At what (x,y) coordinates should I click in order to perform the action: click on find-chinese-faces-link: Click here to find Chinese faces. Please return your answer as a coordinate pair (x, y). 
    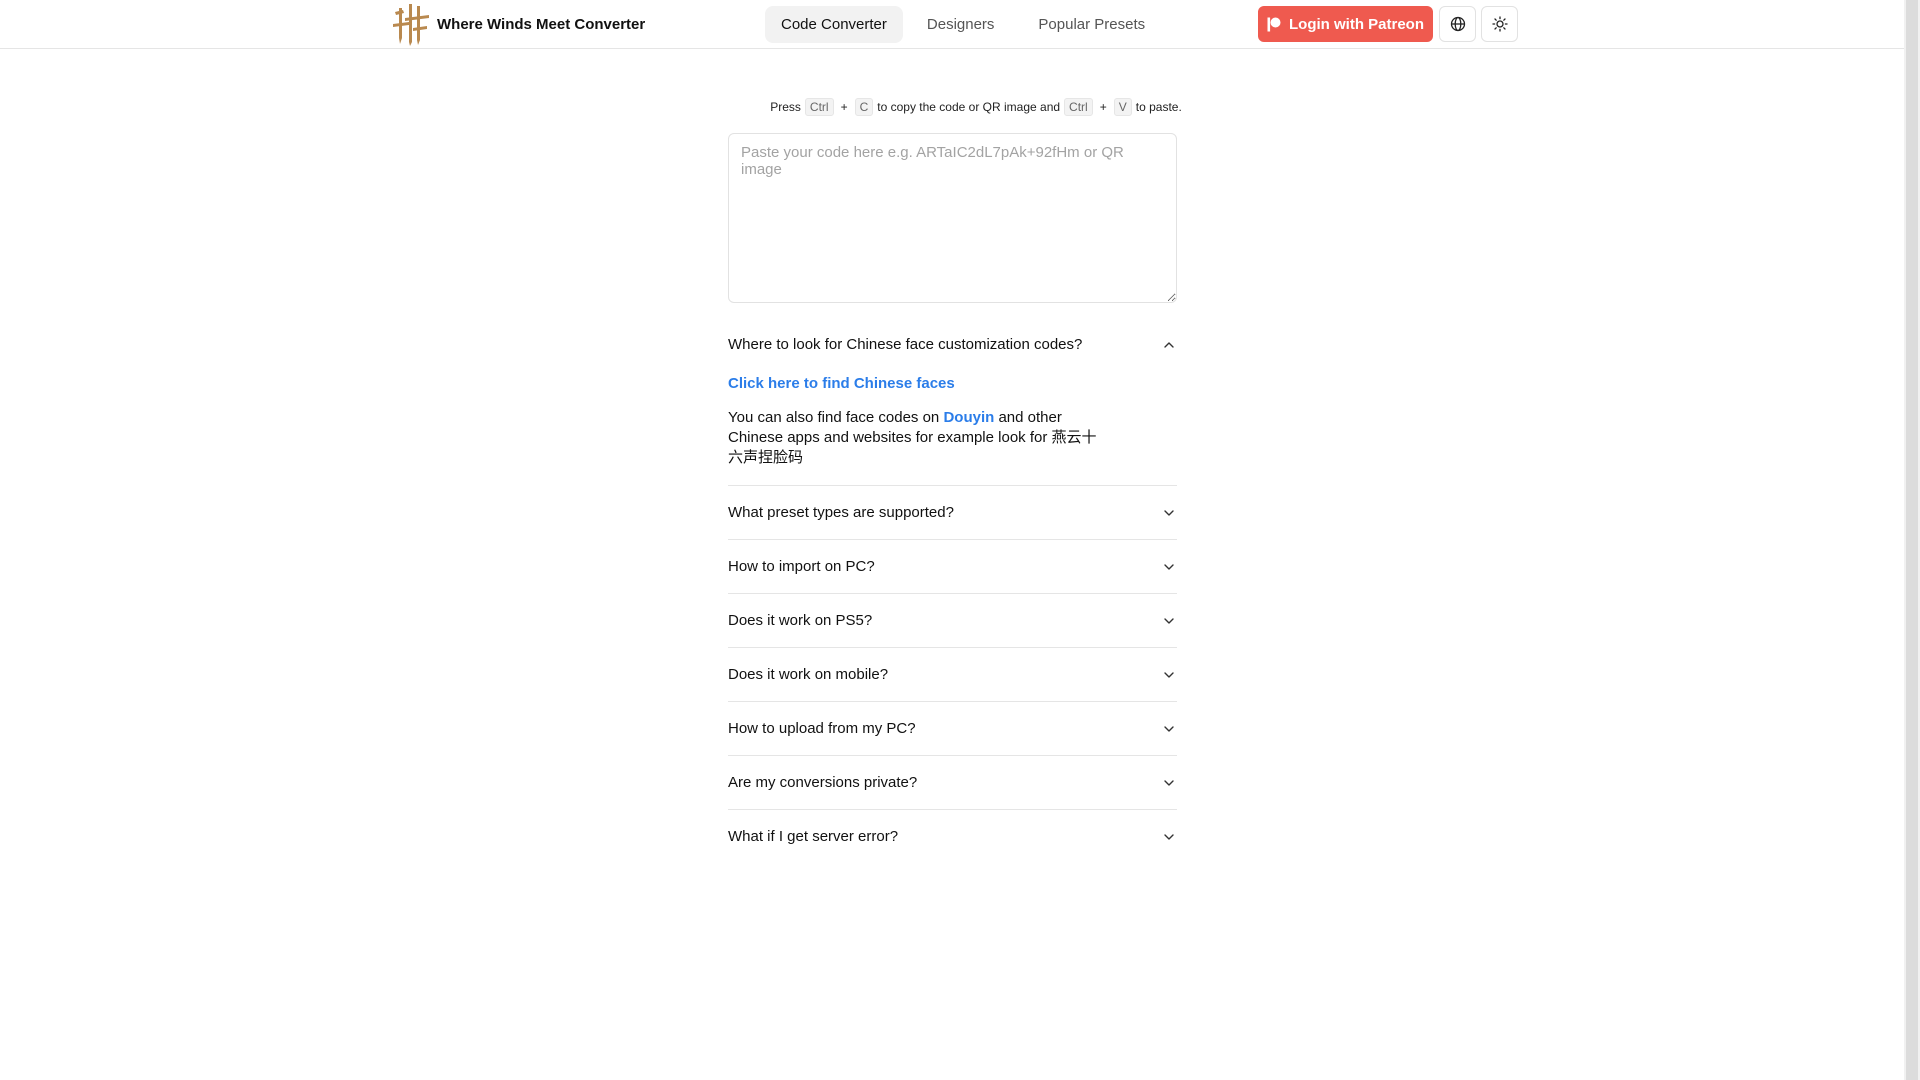
    Looking at the image, I should click on (841, 383).